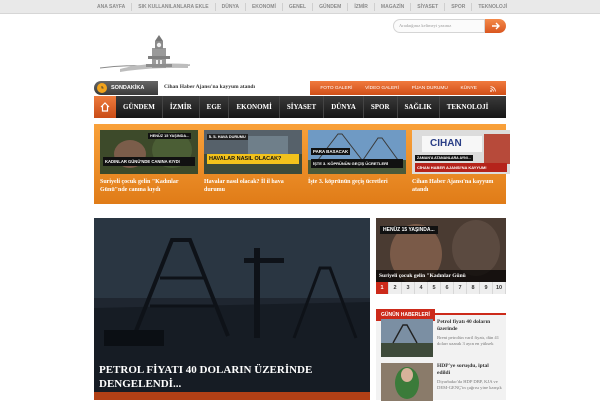 The image size is (600, 405). Describe the element at coordinates (227, 137) in the screenshot. I see `thumb-tag: İL İL HAVA DURUMU` at that location.